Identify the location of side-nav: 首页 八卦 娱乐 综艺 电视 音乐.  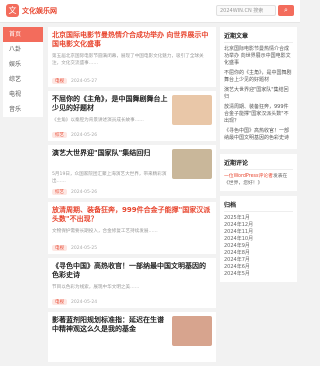
(23, 72).